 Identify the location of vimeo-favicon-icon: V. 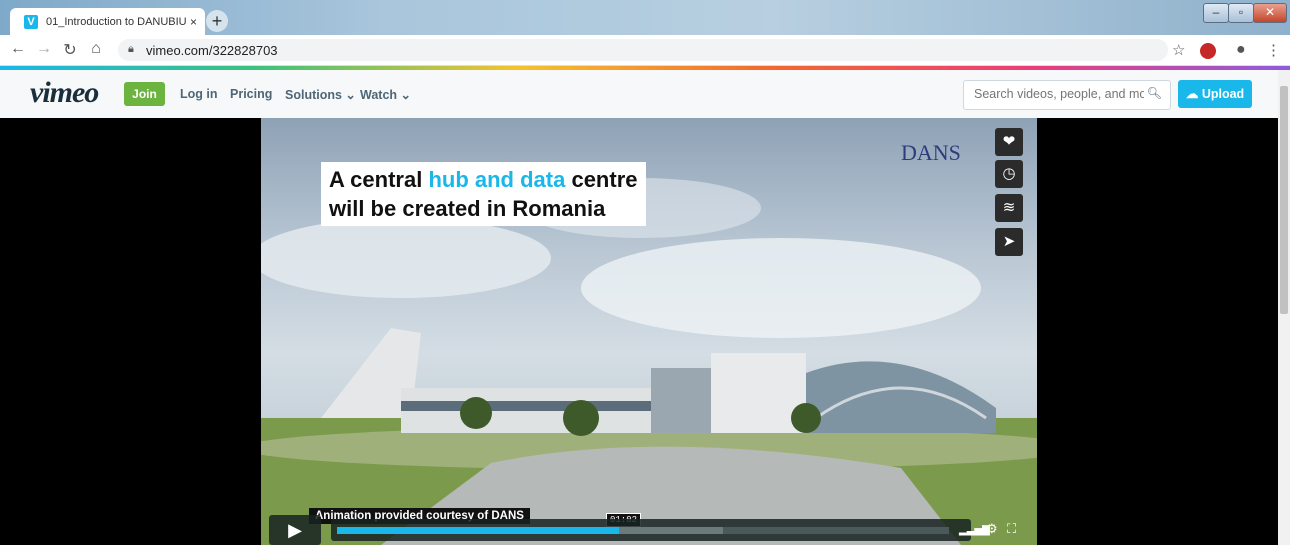
(31, 21).